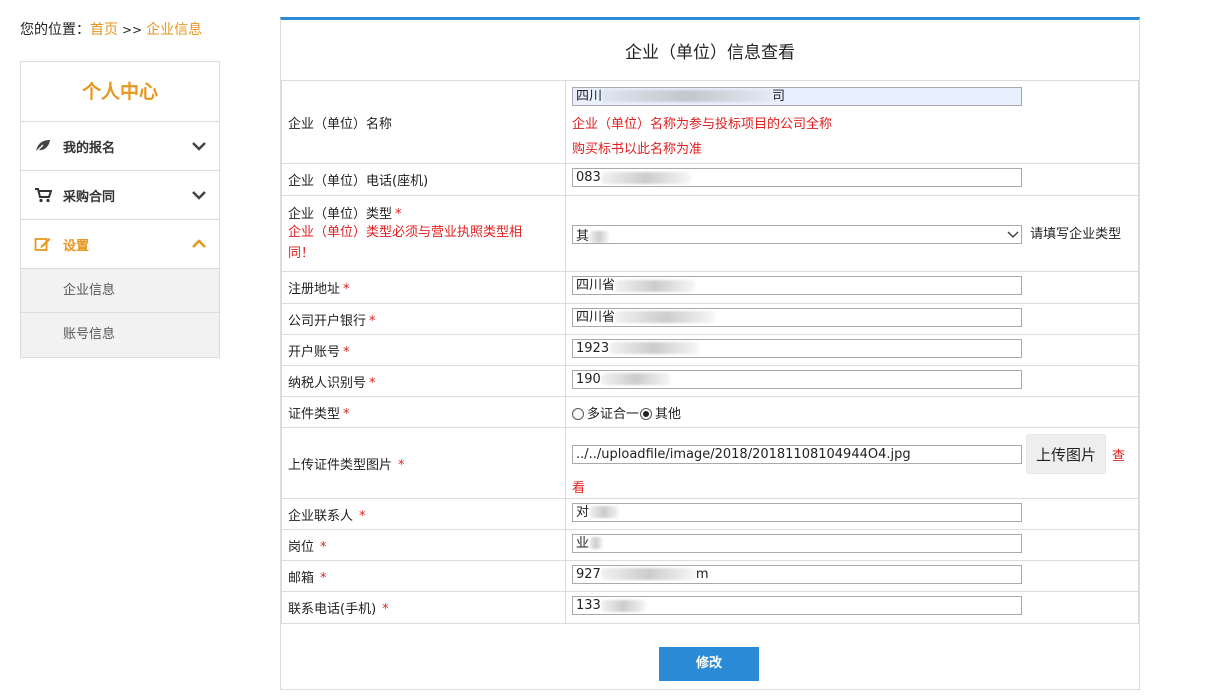 Image resolution: width=1225 pixels, height=696 pixels. I want to click on upload-image-button: 上传图片, so click(1066, 454).